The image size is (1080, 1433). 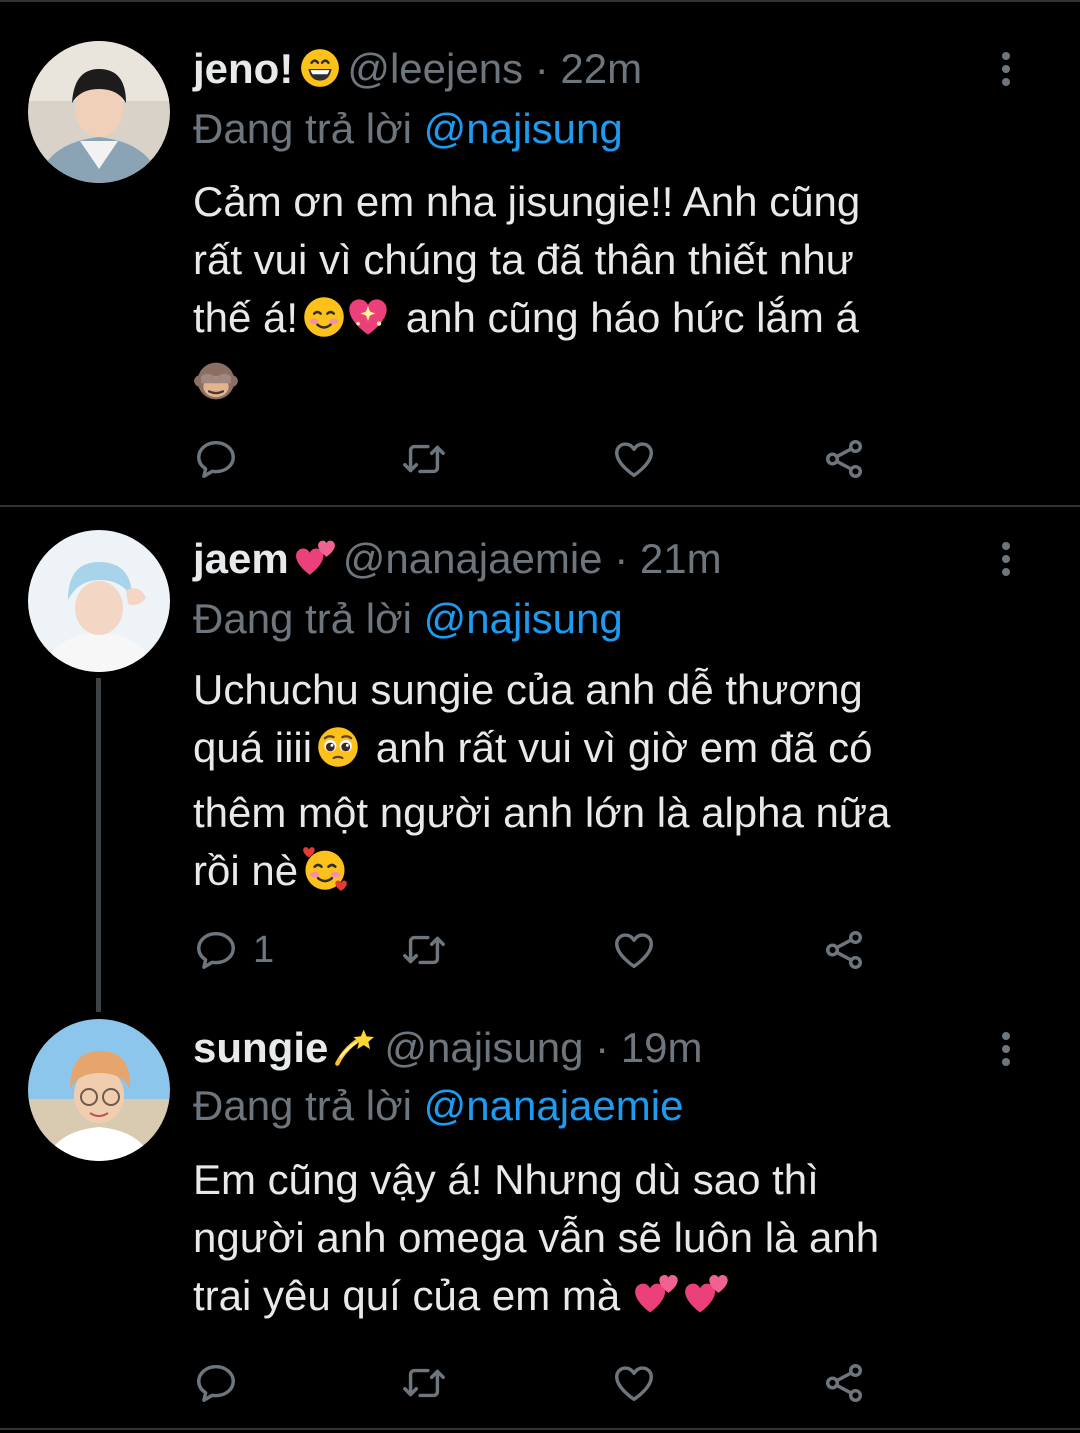 I want to click on action-bar, so click(x=543, y=1383).